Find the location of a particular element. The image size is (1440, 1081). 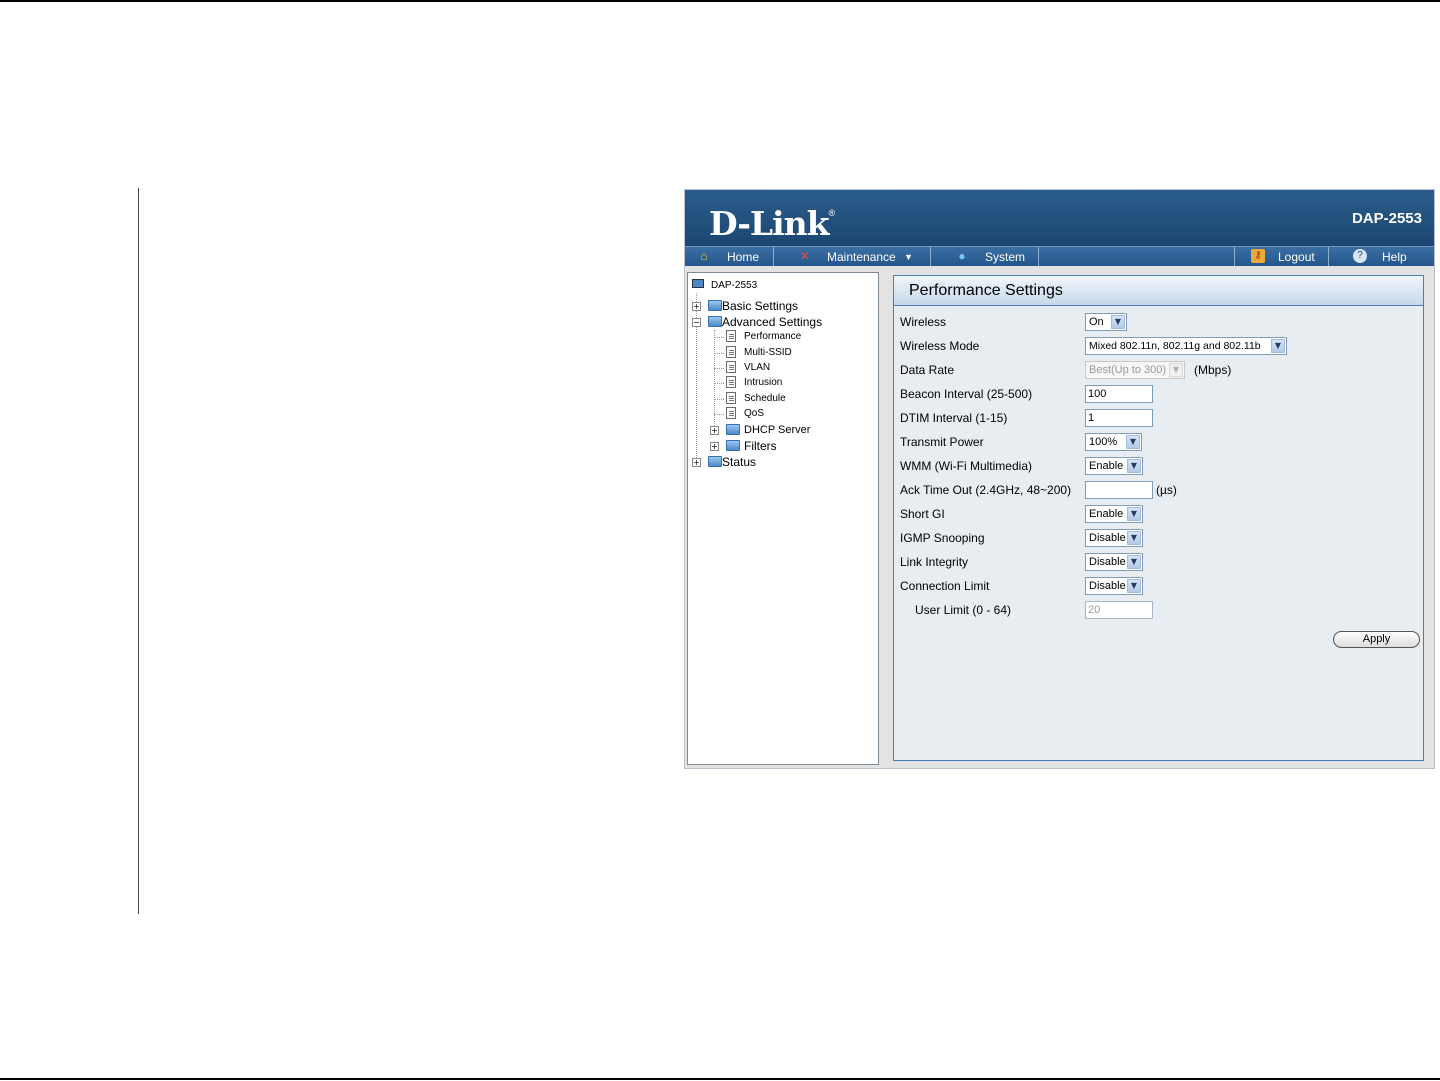

tree-item-performance: Performance is located at coordinates (789, 337).